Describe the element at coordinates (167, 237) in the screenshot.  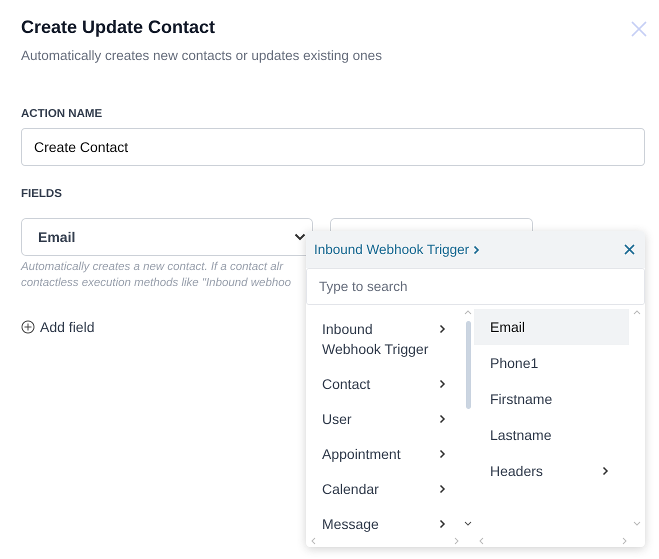
I see `field-select: Email` at that location.